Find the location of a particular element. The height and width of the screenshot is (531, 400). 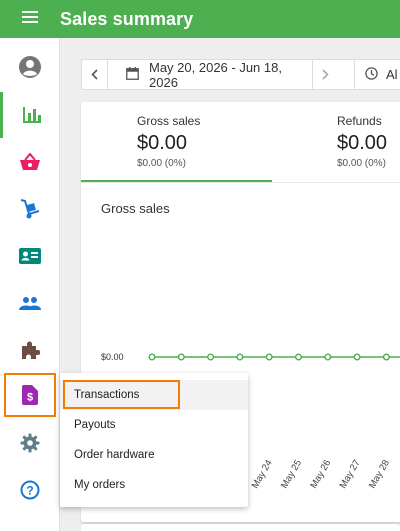

x-tick-label: May 27 is located at coordinates (350, 474).